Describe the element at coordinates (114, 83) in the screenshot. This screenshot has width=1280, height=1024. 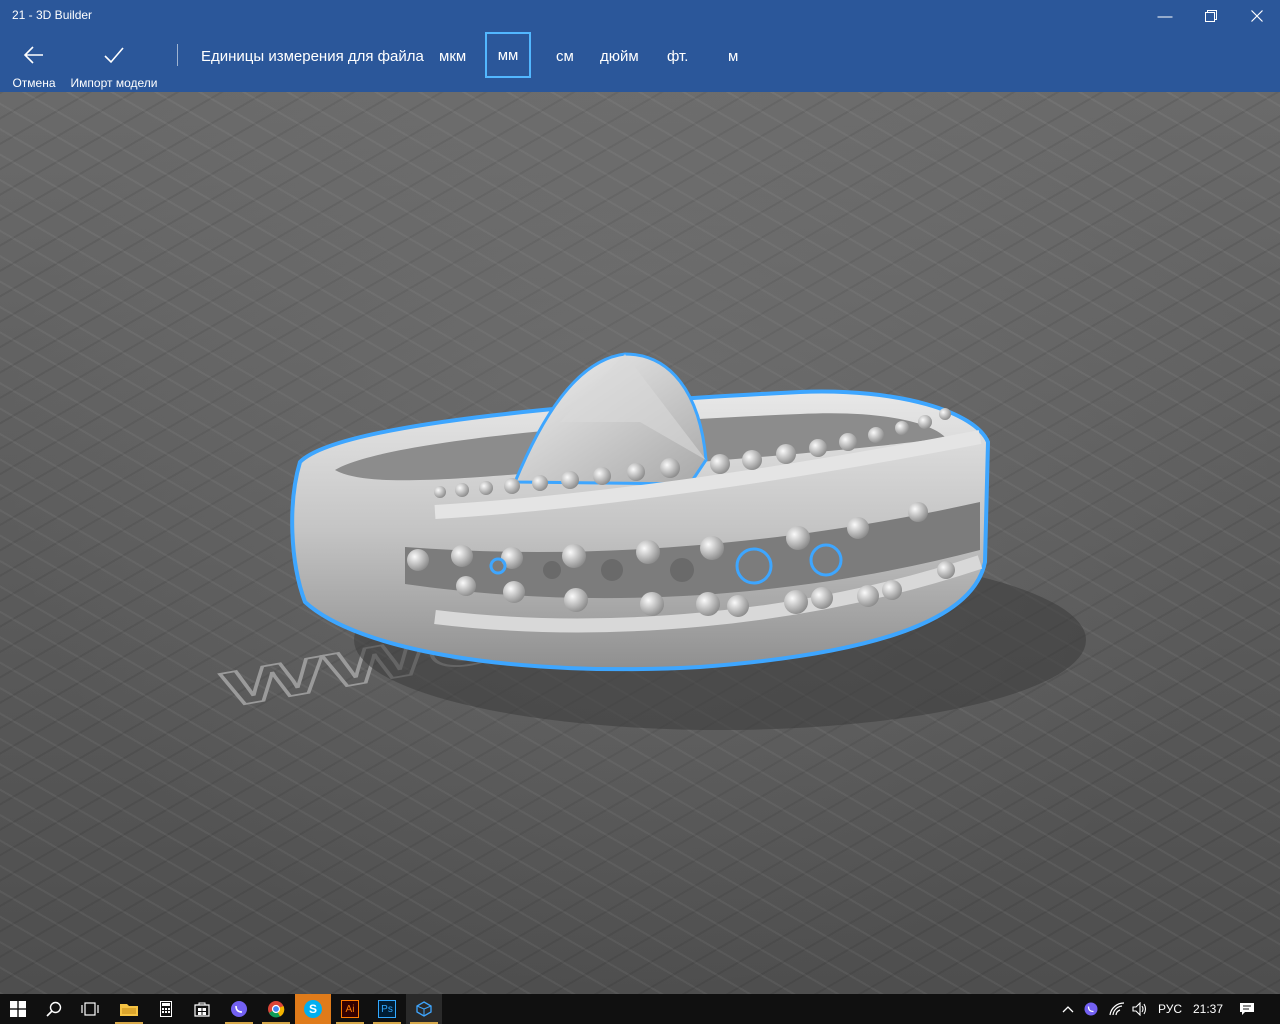
I see `import-model-label: Импорт модели` at that location.